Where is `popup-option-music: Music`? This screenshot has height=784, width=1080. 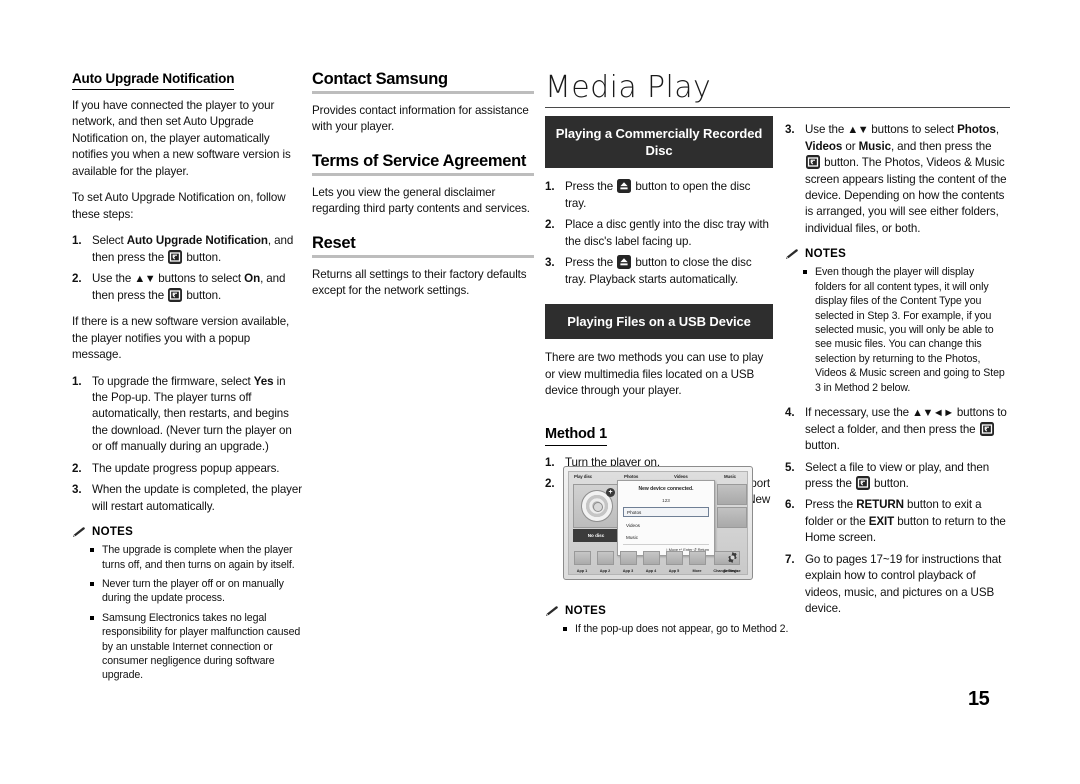 popup-option-music: Music is located at coordinates (666, 537).